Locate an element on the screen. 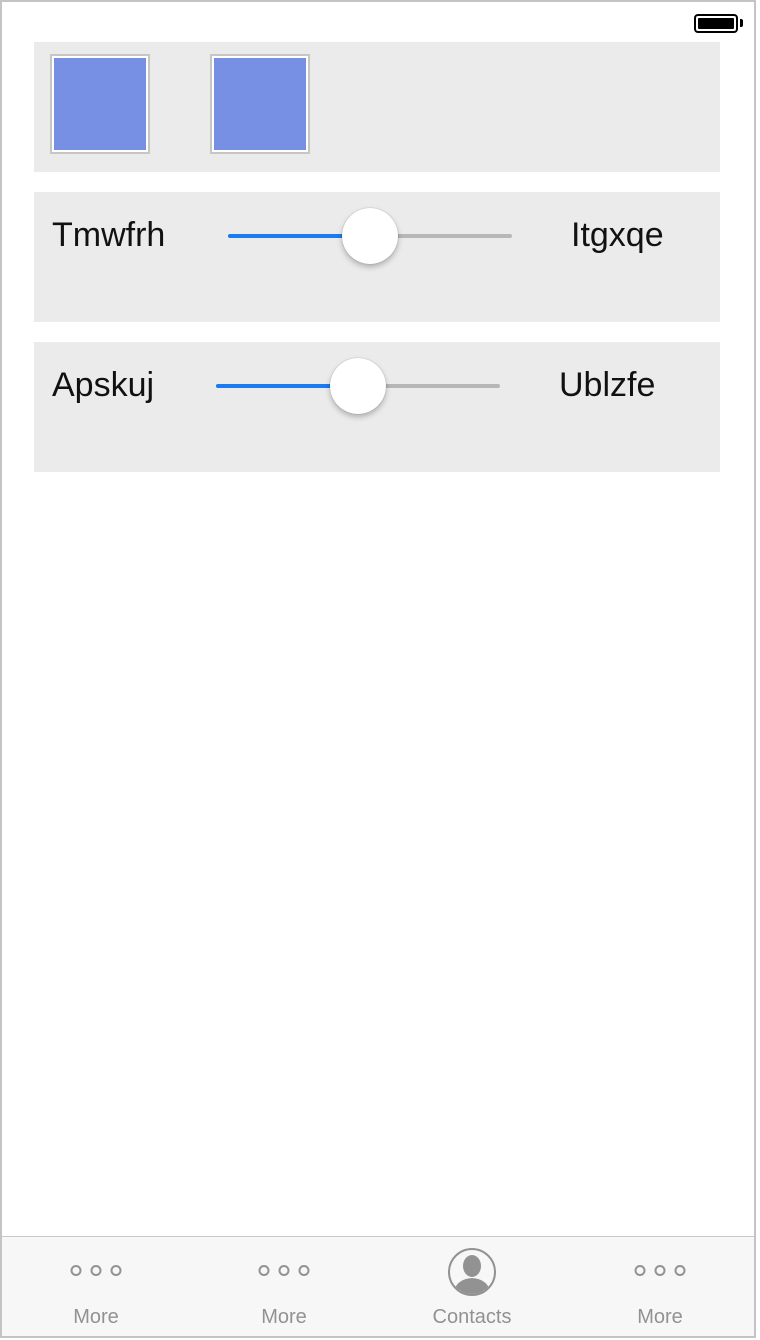  battery-icon is located at coordinates (716, 23).